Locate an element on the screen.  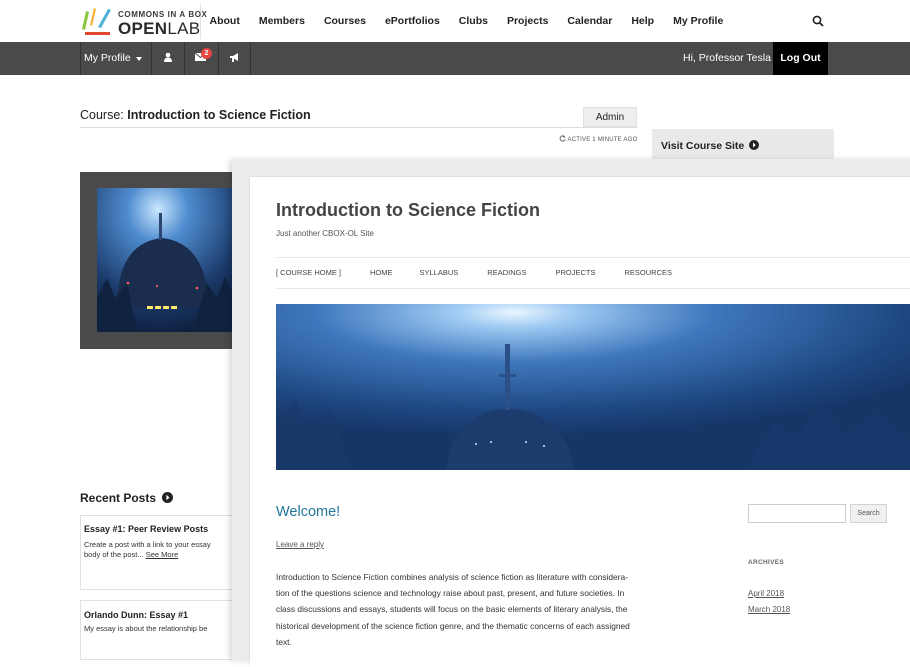
site-menu-course-home: [ COURSE HOME ] is located at coordinates (308, 272).